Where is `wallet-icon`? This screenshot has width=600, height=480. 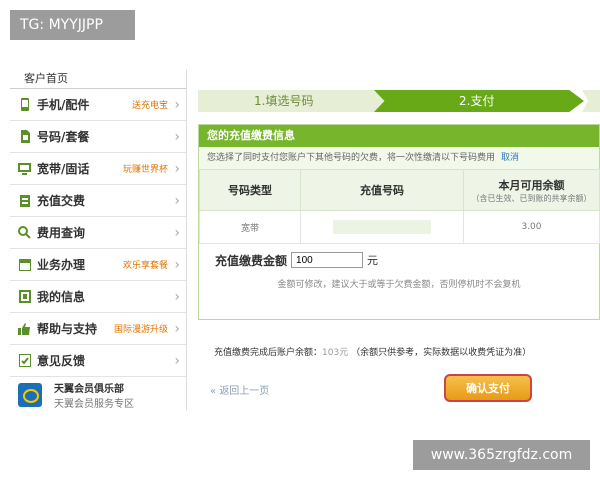
wallet-icon is located at coordinates (24, 200).